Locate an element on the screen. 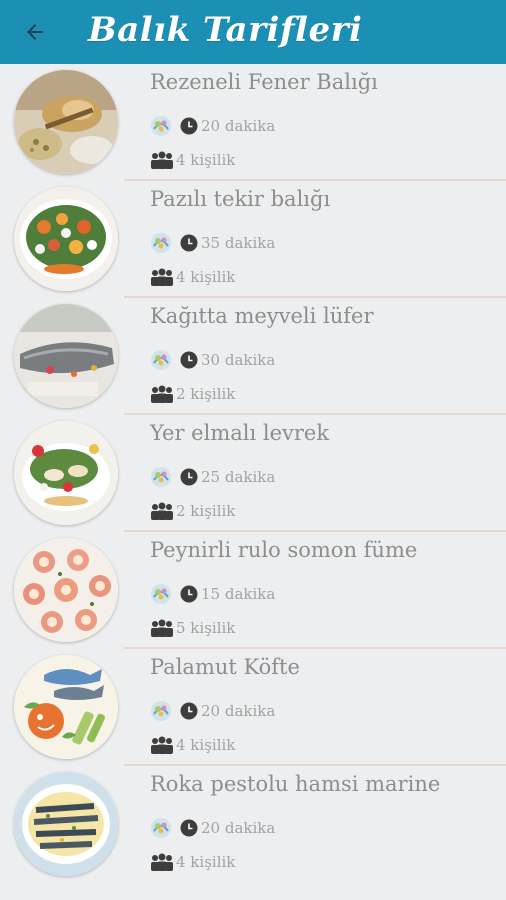 This screenshot has height=900, width=506. recipe-name: Kağıtta meyveli lüfer is located at coordinates (262, 316).